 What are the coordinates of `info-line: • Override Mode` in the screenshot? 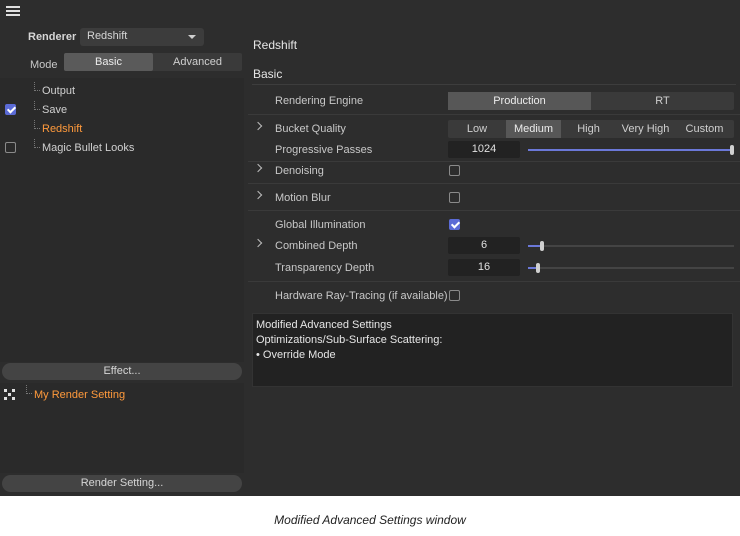 It's located at (296, 355).